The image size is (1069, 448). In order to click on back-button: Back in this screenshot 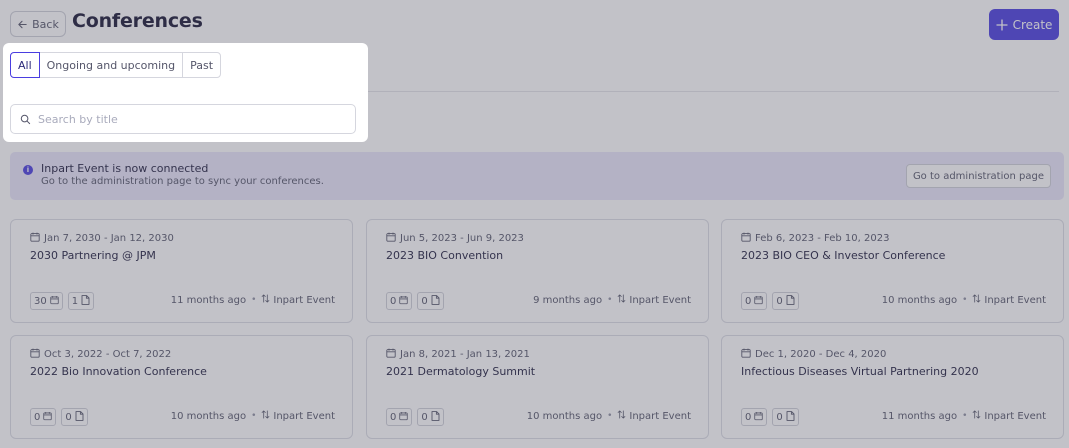, I will do `click(38, 24)`.